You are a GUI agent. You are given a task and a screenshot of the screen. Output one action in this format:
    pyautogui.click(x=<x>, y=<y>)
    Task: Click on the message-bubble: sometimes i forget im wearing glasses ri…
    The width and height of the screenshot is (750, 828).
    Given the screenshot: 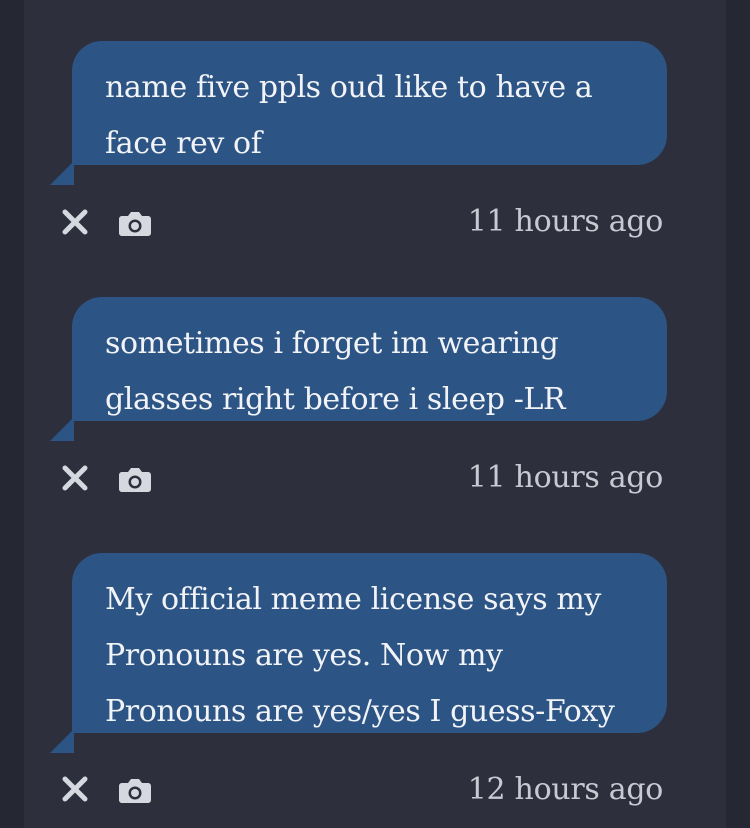 What is the action you would take?
    pyautogui.click(x=369, y=359)
    